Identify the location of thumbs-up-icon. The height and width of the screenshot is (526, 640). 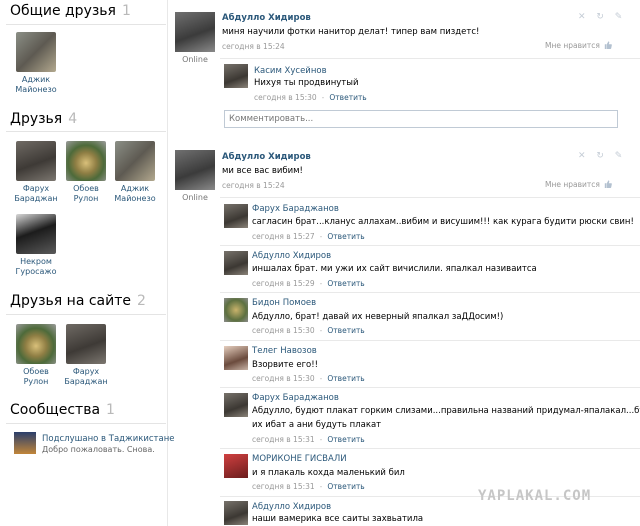
(608, 184).